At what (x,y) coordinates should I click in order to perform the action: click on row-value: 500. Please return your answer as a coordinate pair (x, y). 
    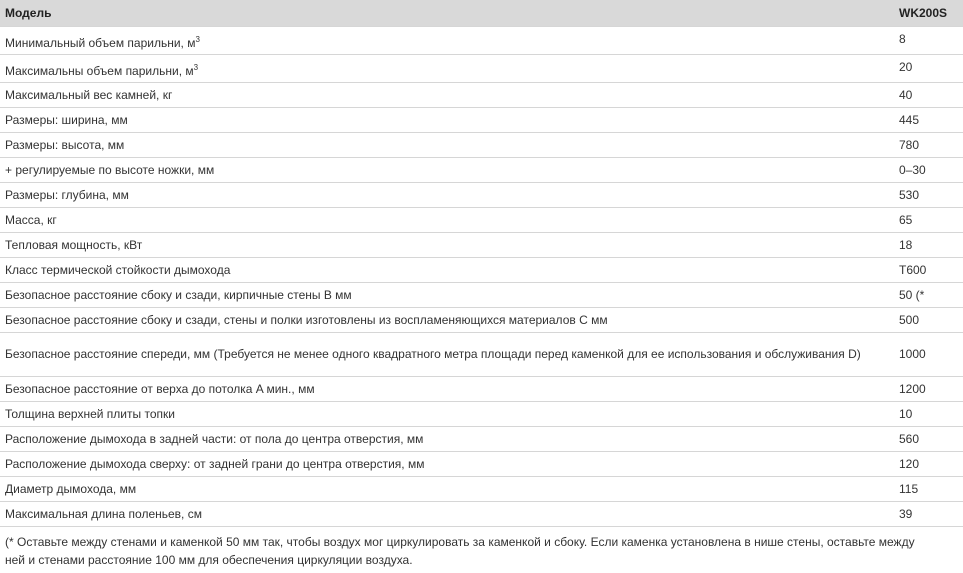
    Looking at the image, I should click on (930, 320).